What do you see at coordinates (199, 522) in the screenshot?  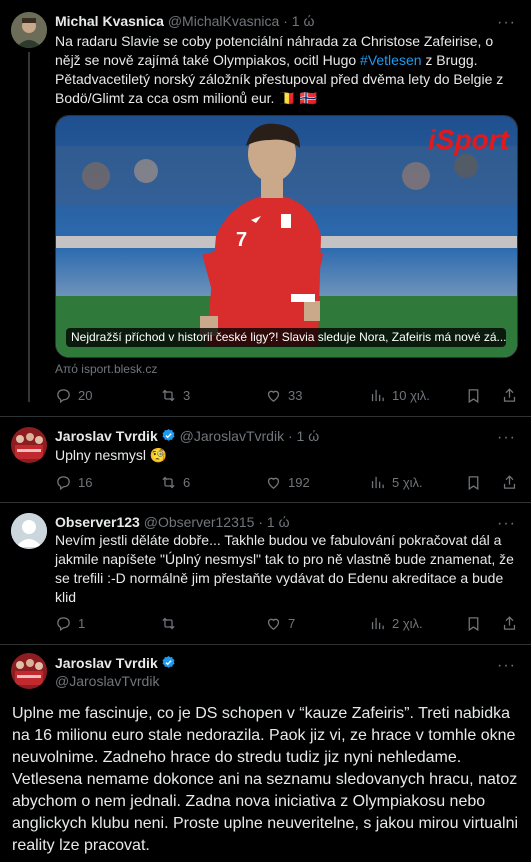 I see `author-handle: @Observer12315` at bounding box center [199, 522].